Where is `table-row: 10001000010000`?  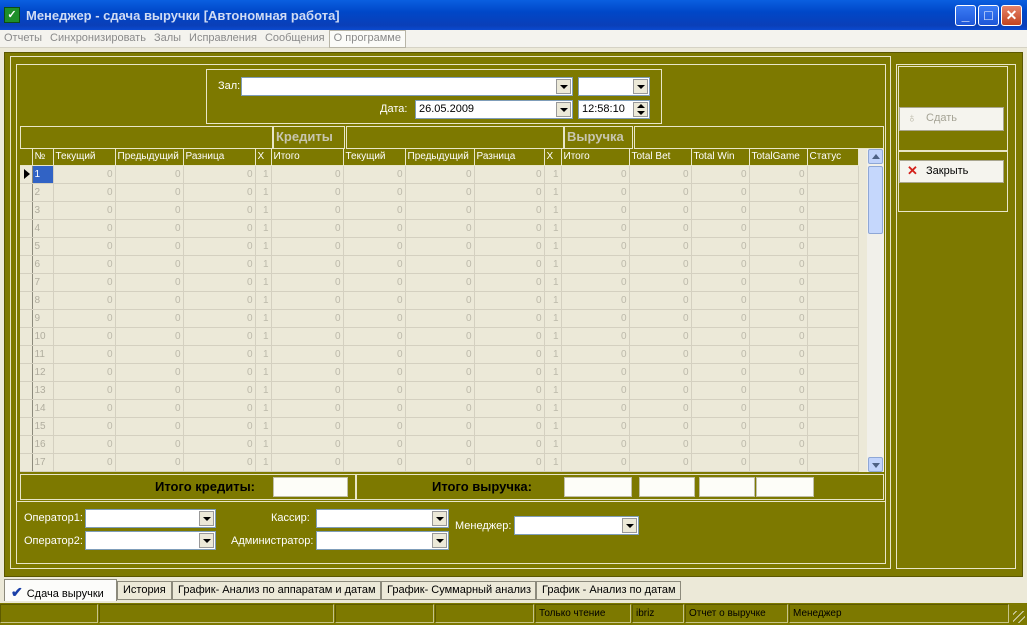
table-row: 10001000010000 is located at coordinates (439, 174).